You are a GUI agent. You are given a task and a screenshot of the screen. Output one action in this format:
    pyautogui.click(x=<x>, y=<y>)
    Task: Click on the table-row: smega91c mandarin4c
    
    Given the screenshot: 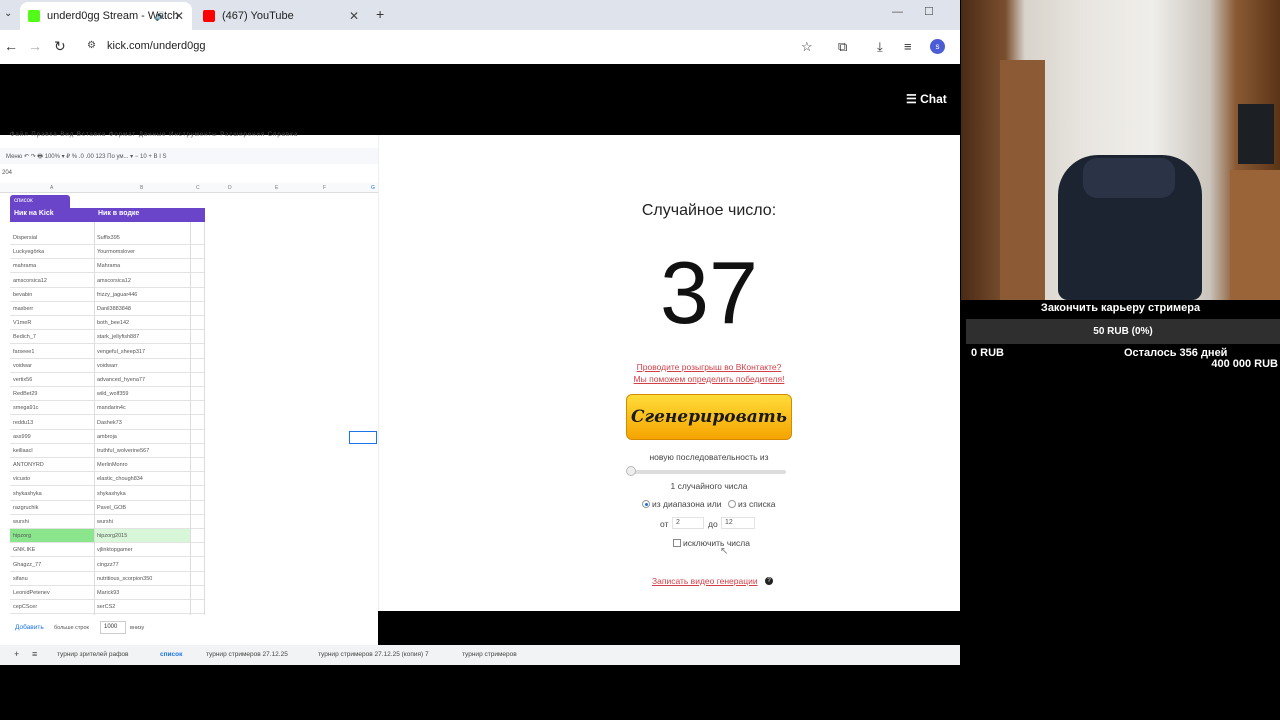 What is the action you would take?
    pyautogui.click(x=107, y=408)
    